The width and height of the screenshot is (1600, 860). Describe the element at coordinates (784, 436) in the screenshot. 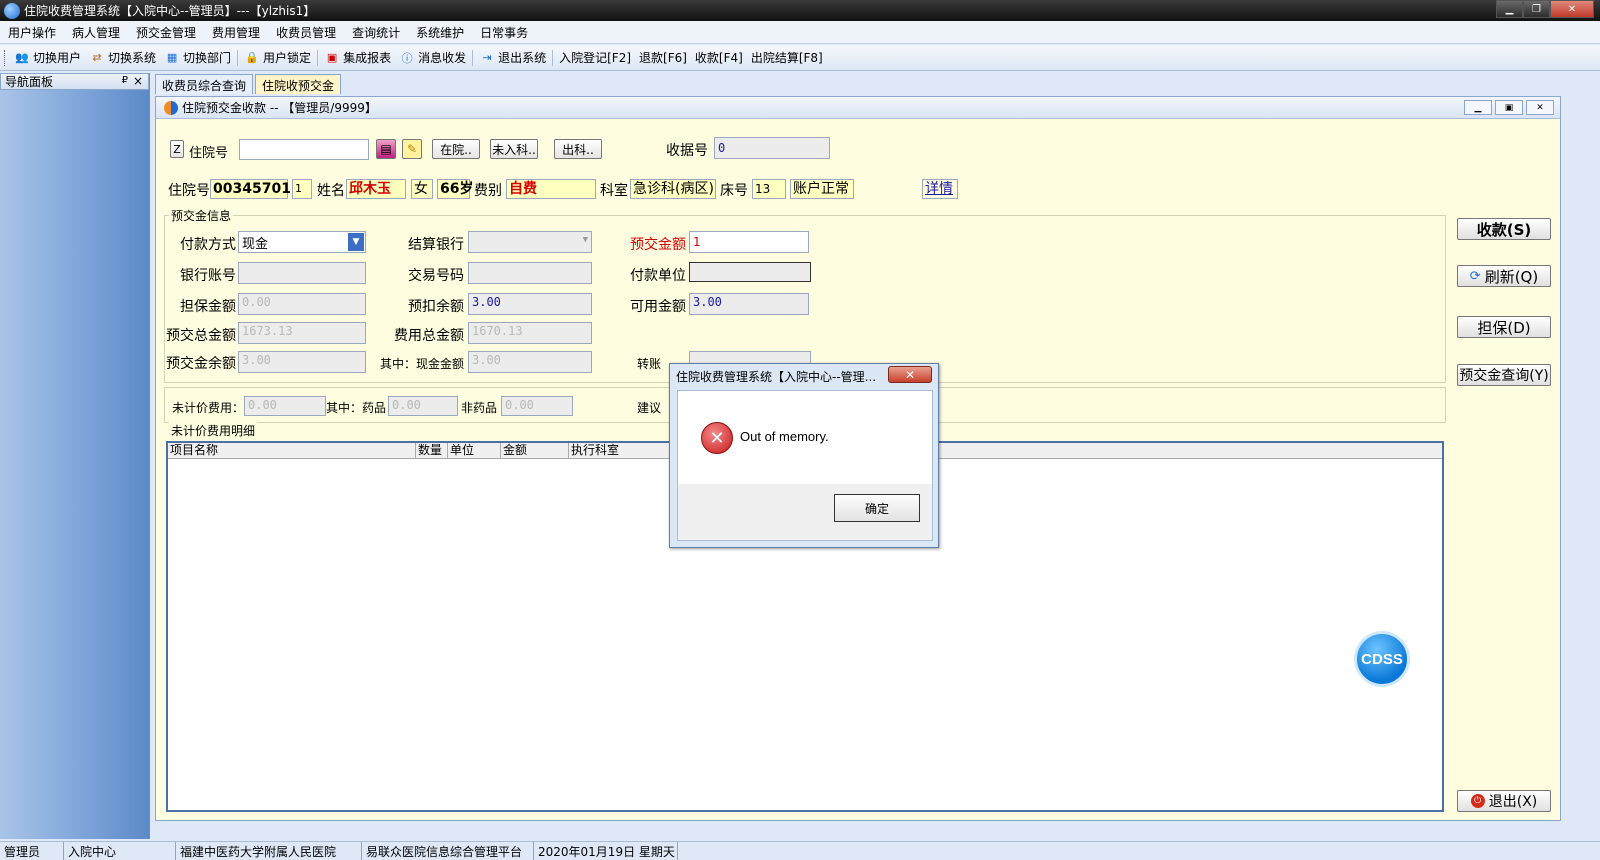

I see `error-message: Out of memory.` at that location.